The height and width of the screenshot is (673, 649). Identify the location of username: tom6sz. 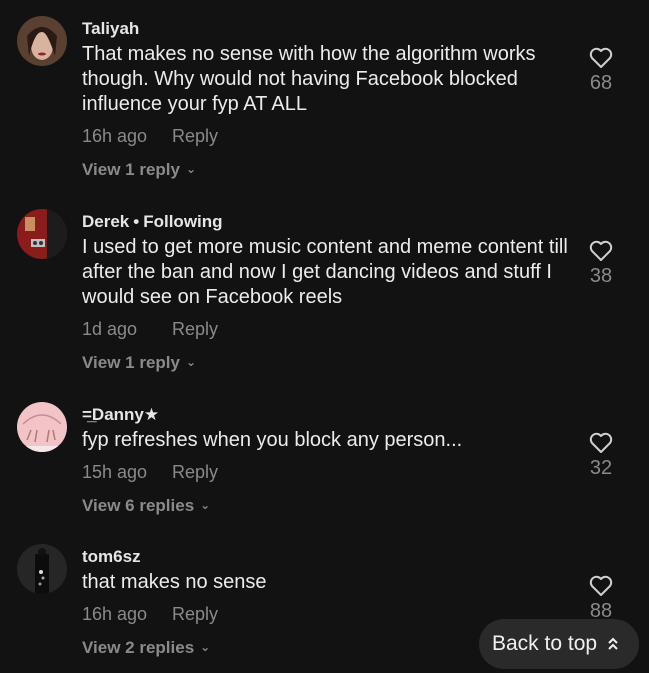
(327, 557).